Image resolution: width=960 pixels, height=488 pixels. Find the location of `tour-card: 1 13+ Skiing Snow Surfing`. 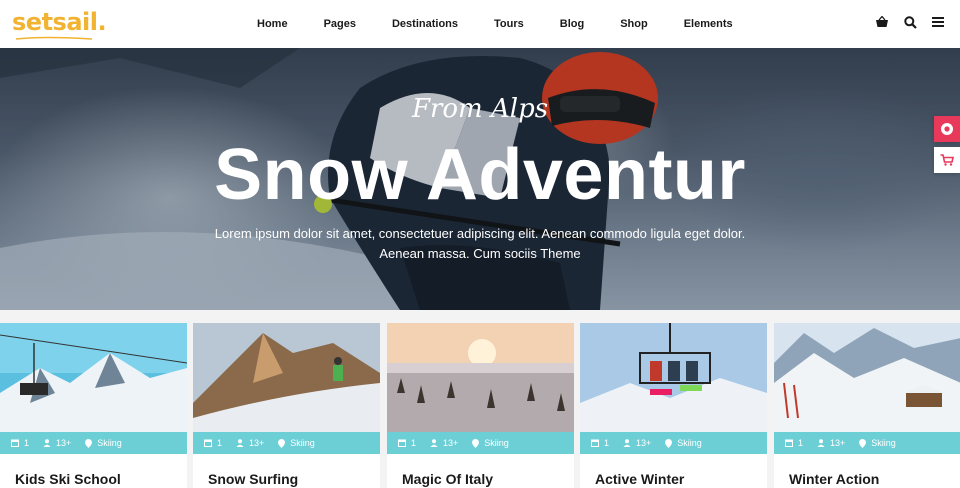

tour-card: 1 13+ Skiing Snow Surfing is located at coordinates (286, 405).